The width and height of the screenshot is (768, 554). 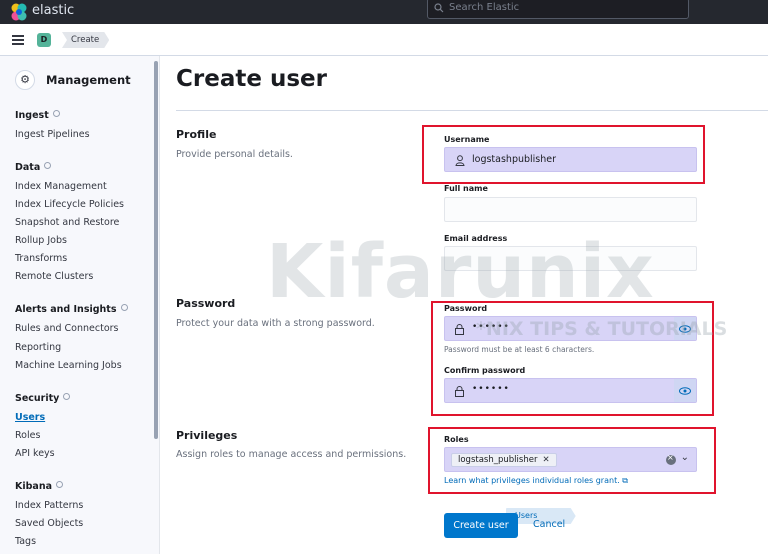 What do you see at coordinates (484, 7) in the screenshot?
I see `search-placeholder: Search Elastic` at bounding box center [484, 7].